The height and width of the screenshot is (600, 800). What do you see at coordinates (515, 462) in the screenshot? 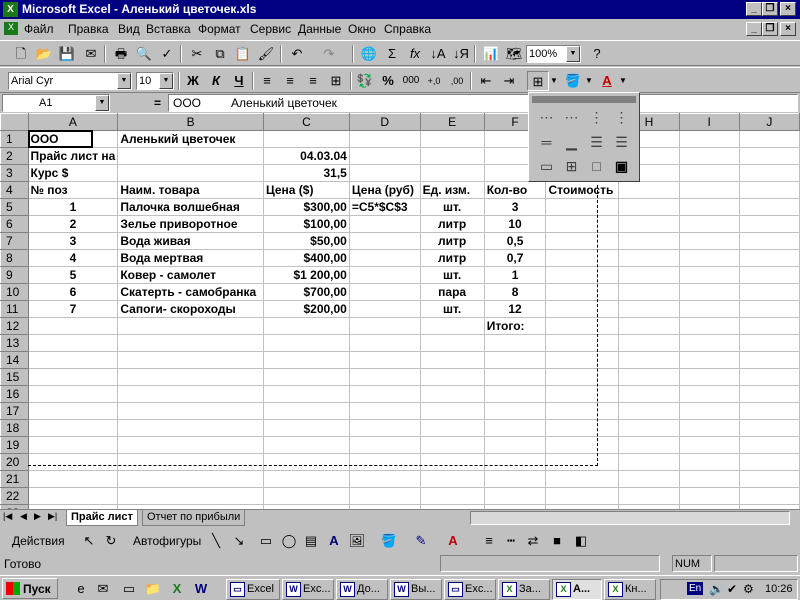
I see `cell-f20` at bounding box center [515, 462].